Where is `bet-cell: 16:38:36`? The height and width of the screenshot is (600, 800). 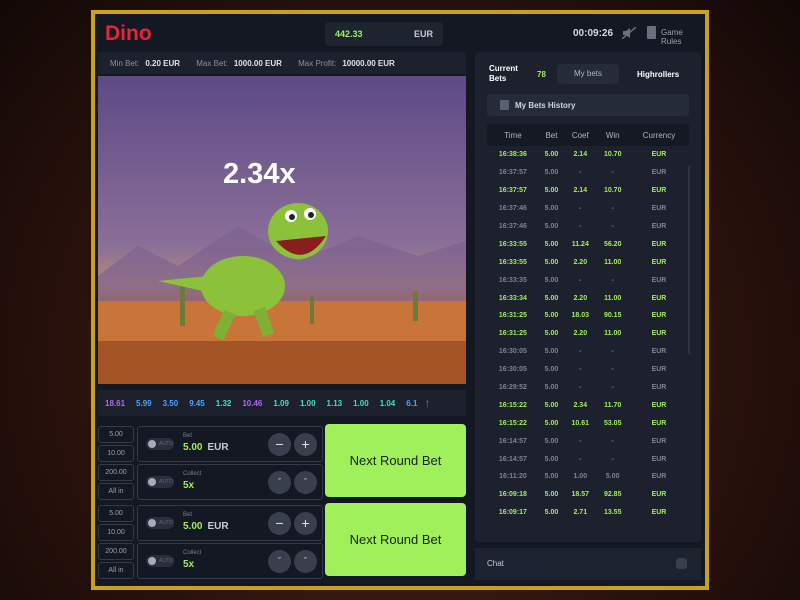
bet-cell: 16:38:36 is located at coordinates (512, 155).